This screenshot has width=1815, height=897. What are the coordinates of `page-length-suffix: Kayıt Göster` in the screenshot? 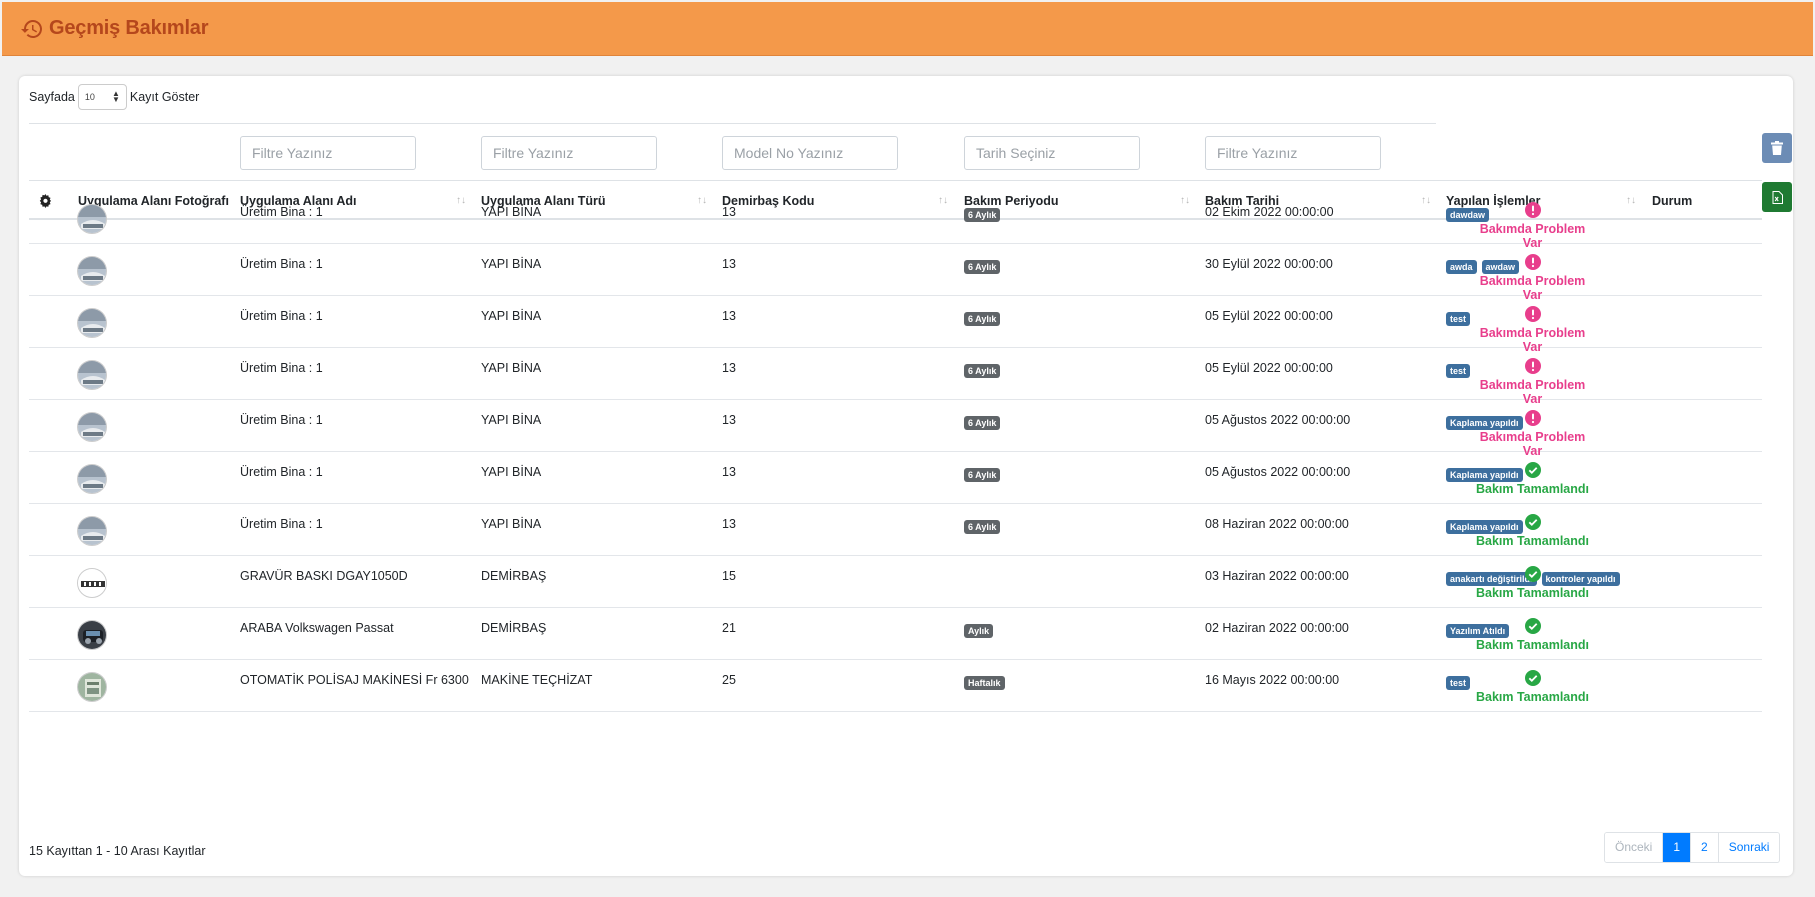 It's located at (164, 97).